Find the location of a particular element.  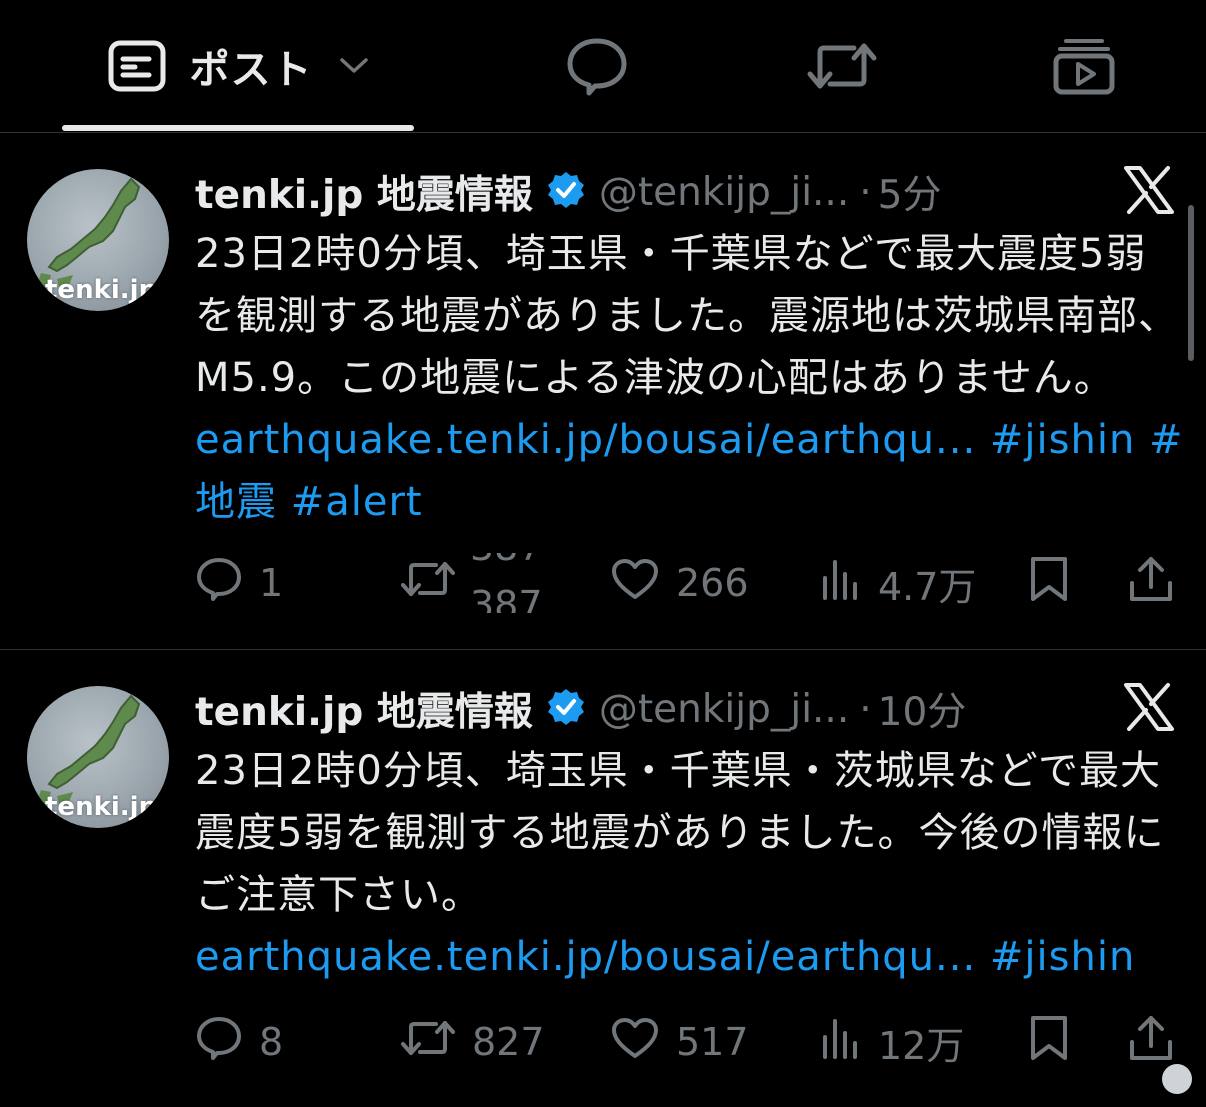

tweet-header: tenki.jp 地震情報 @tenkijp_ji... · 10分 is located at coordinates (581, 709).